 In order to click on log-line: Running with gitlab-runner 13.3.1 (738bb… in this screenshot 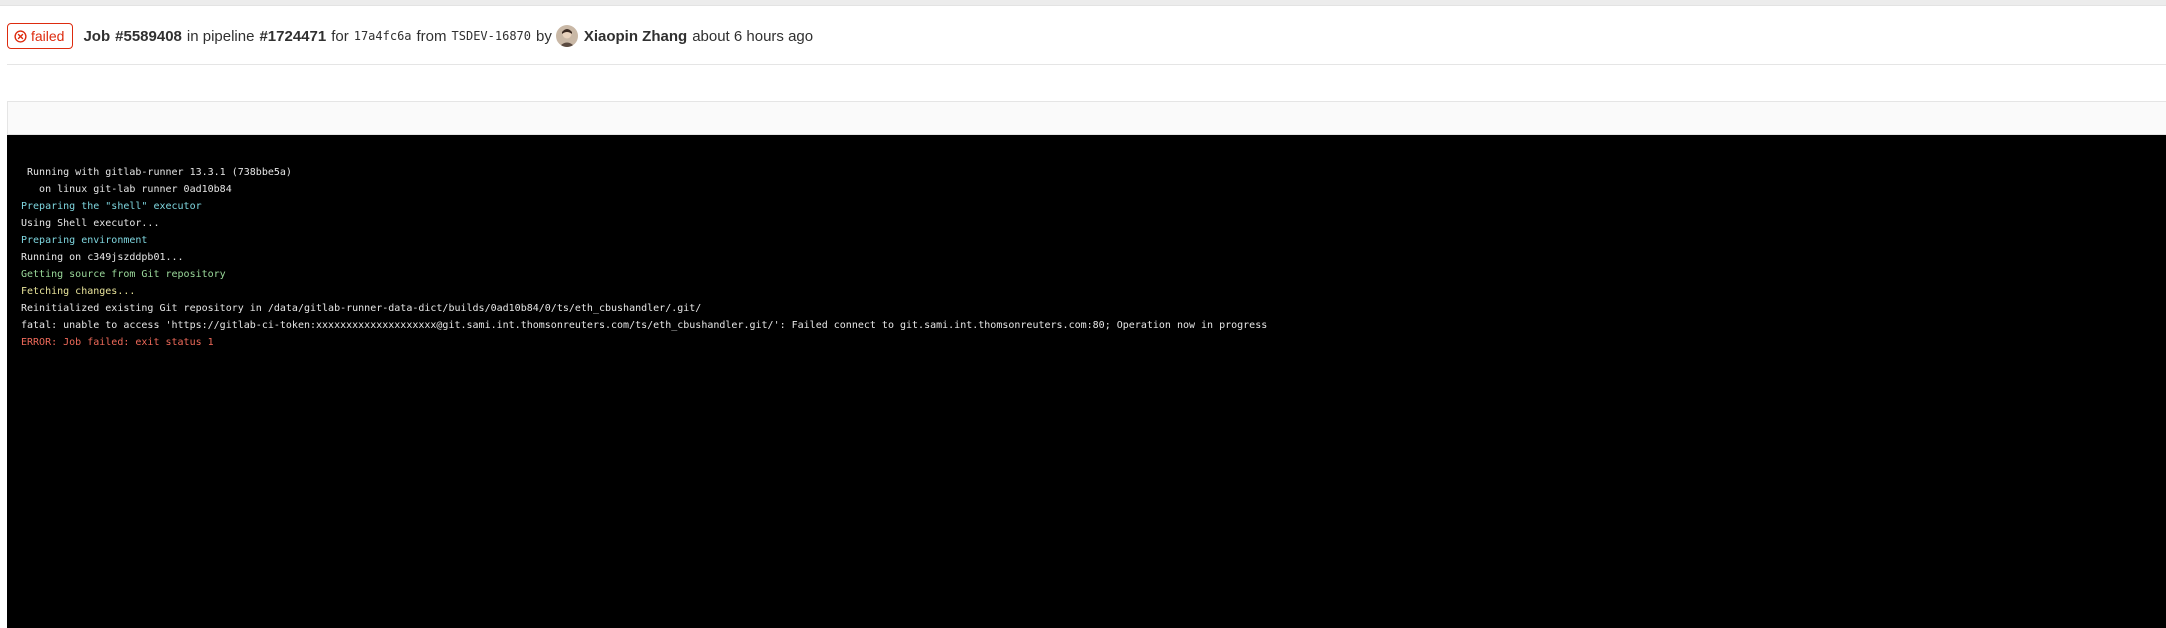, I will do `click(156, 172)`.